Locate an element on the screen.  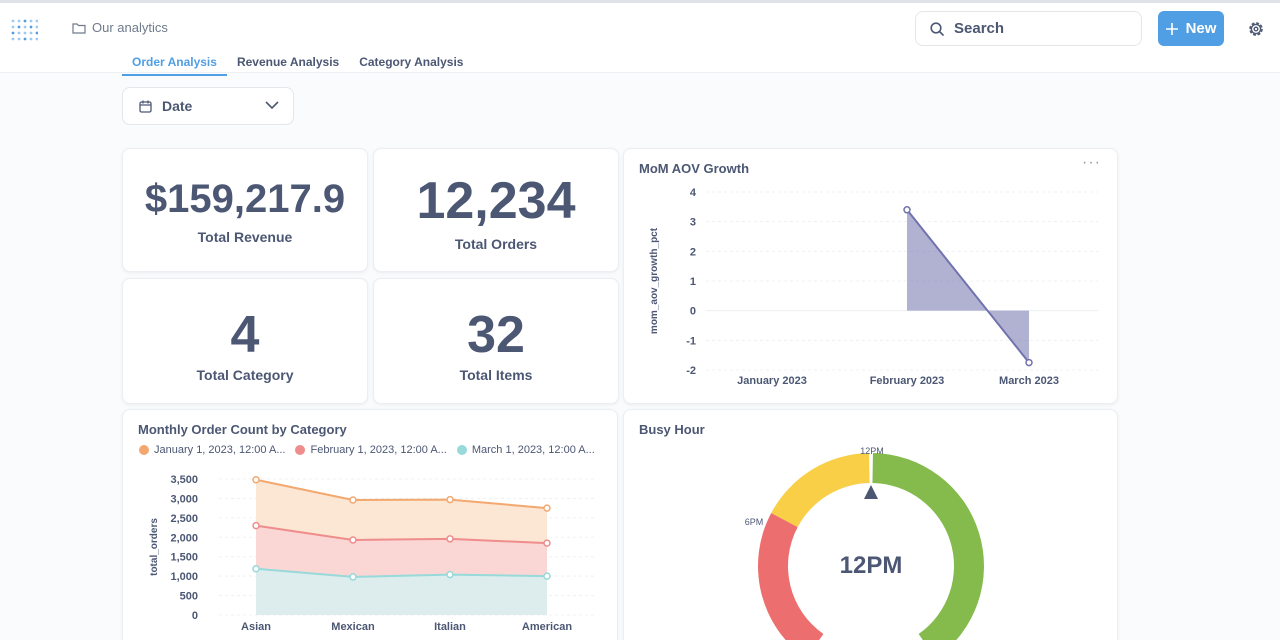
total-category-label: Total Category is located at coordinates (245, 375).